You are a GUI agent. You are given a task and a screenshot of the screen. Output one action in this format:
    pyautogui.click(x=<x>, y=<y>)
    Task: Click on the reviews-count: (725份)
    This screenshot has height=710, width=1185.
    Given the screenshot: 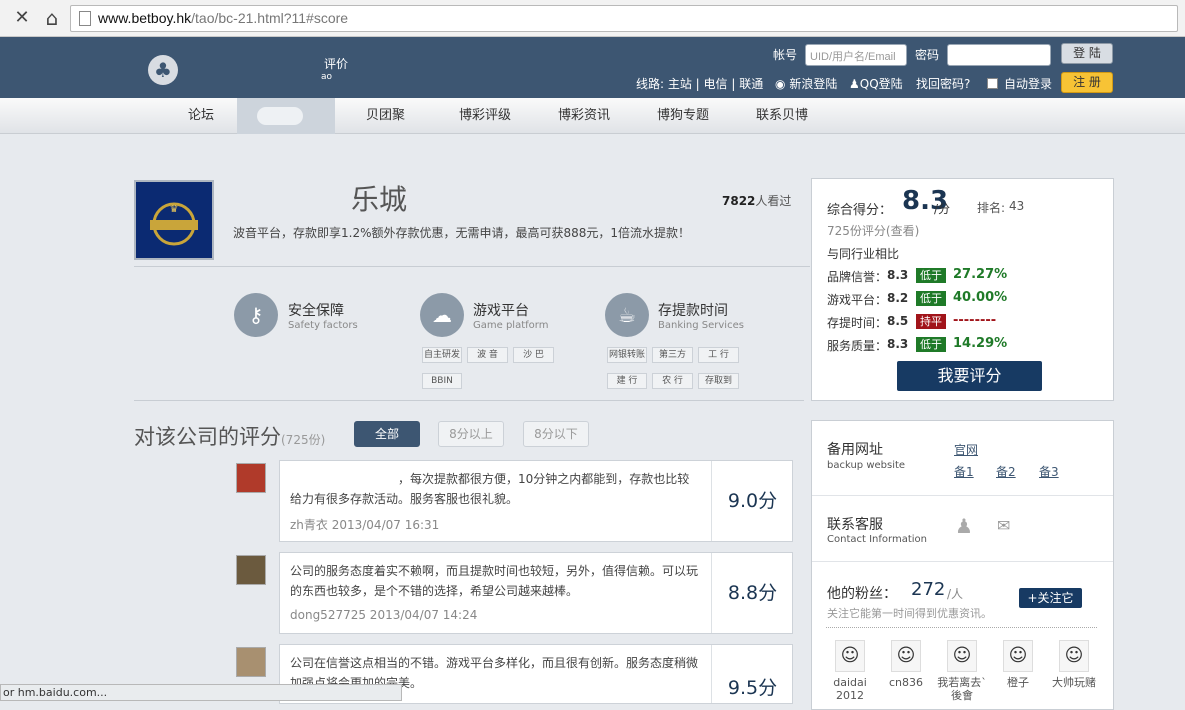 What is the action you would take?
    pyautogui.click(x=303, y=440)
    